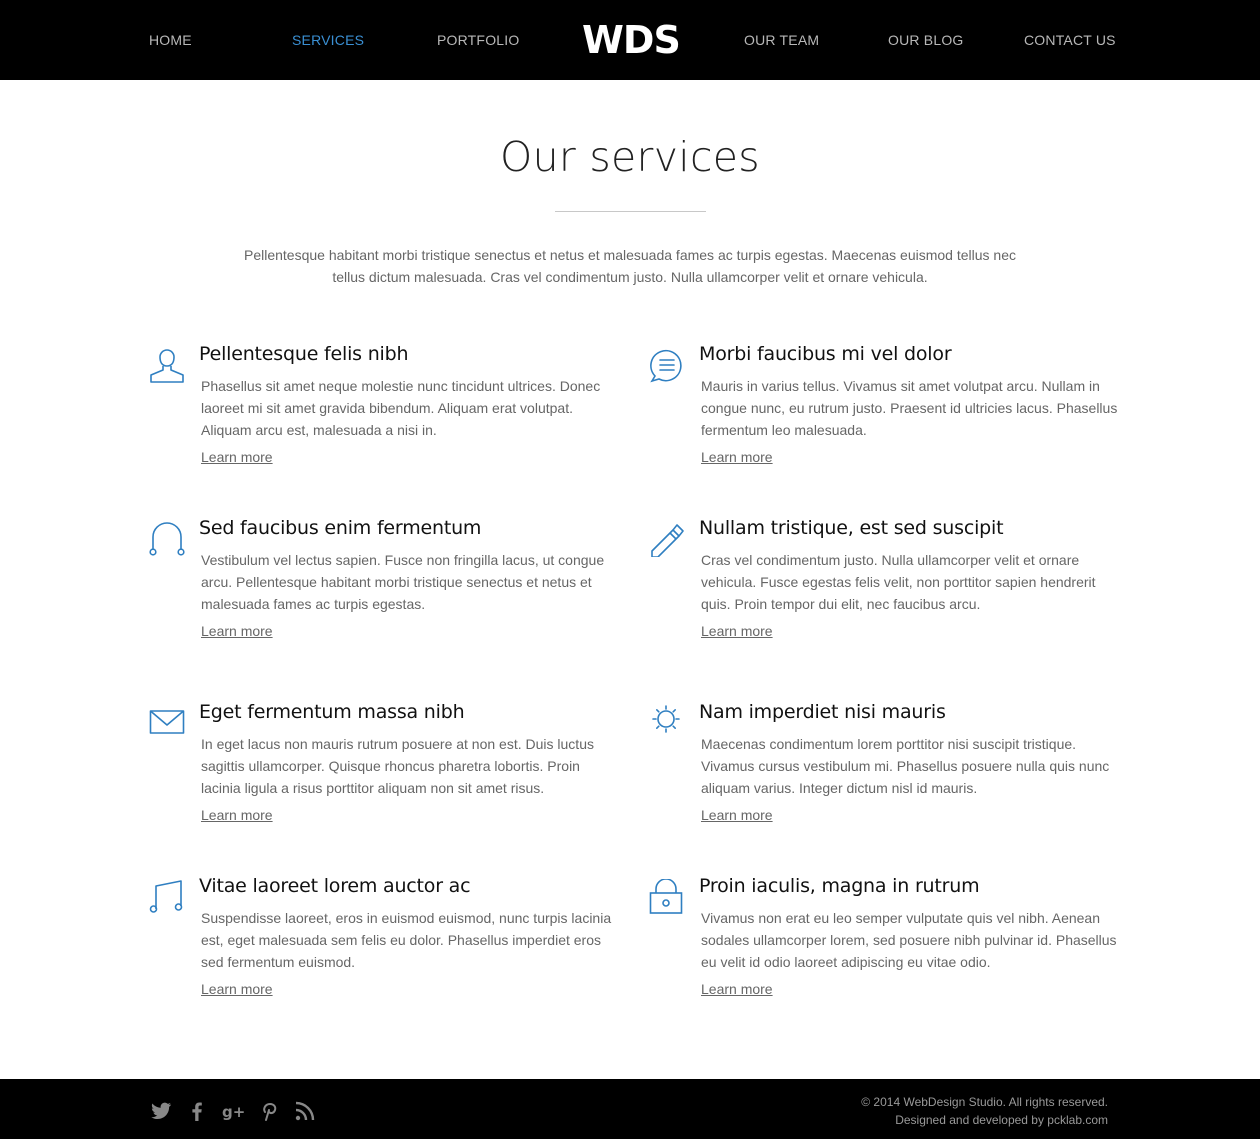 The image size is (1260, 1139). Describe the element at coordinates (851, 528) in the screenshot. I see `service-title: Nullam tristique, est sed suscipit` at that location.